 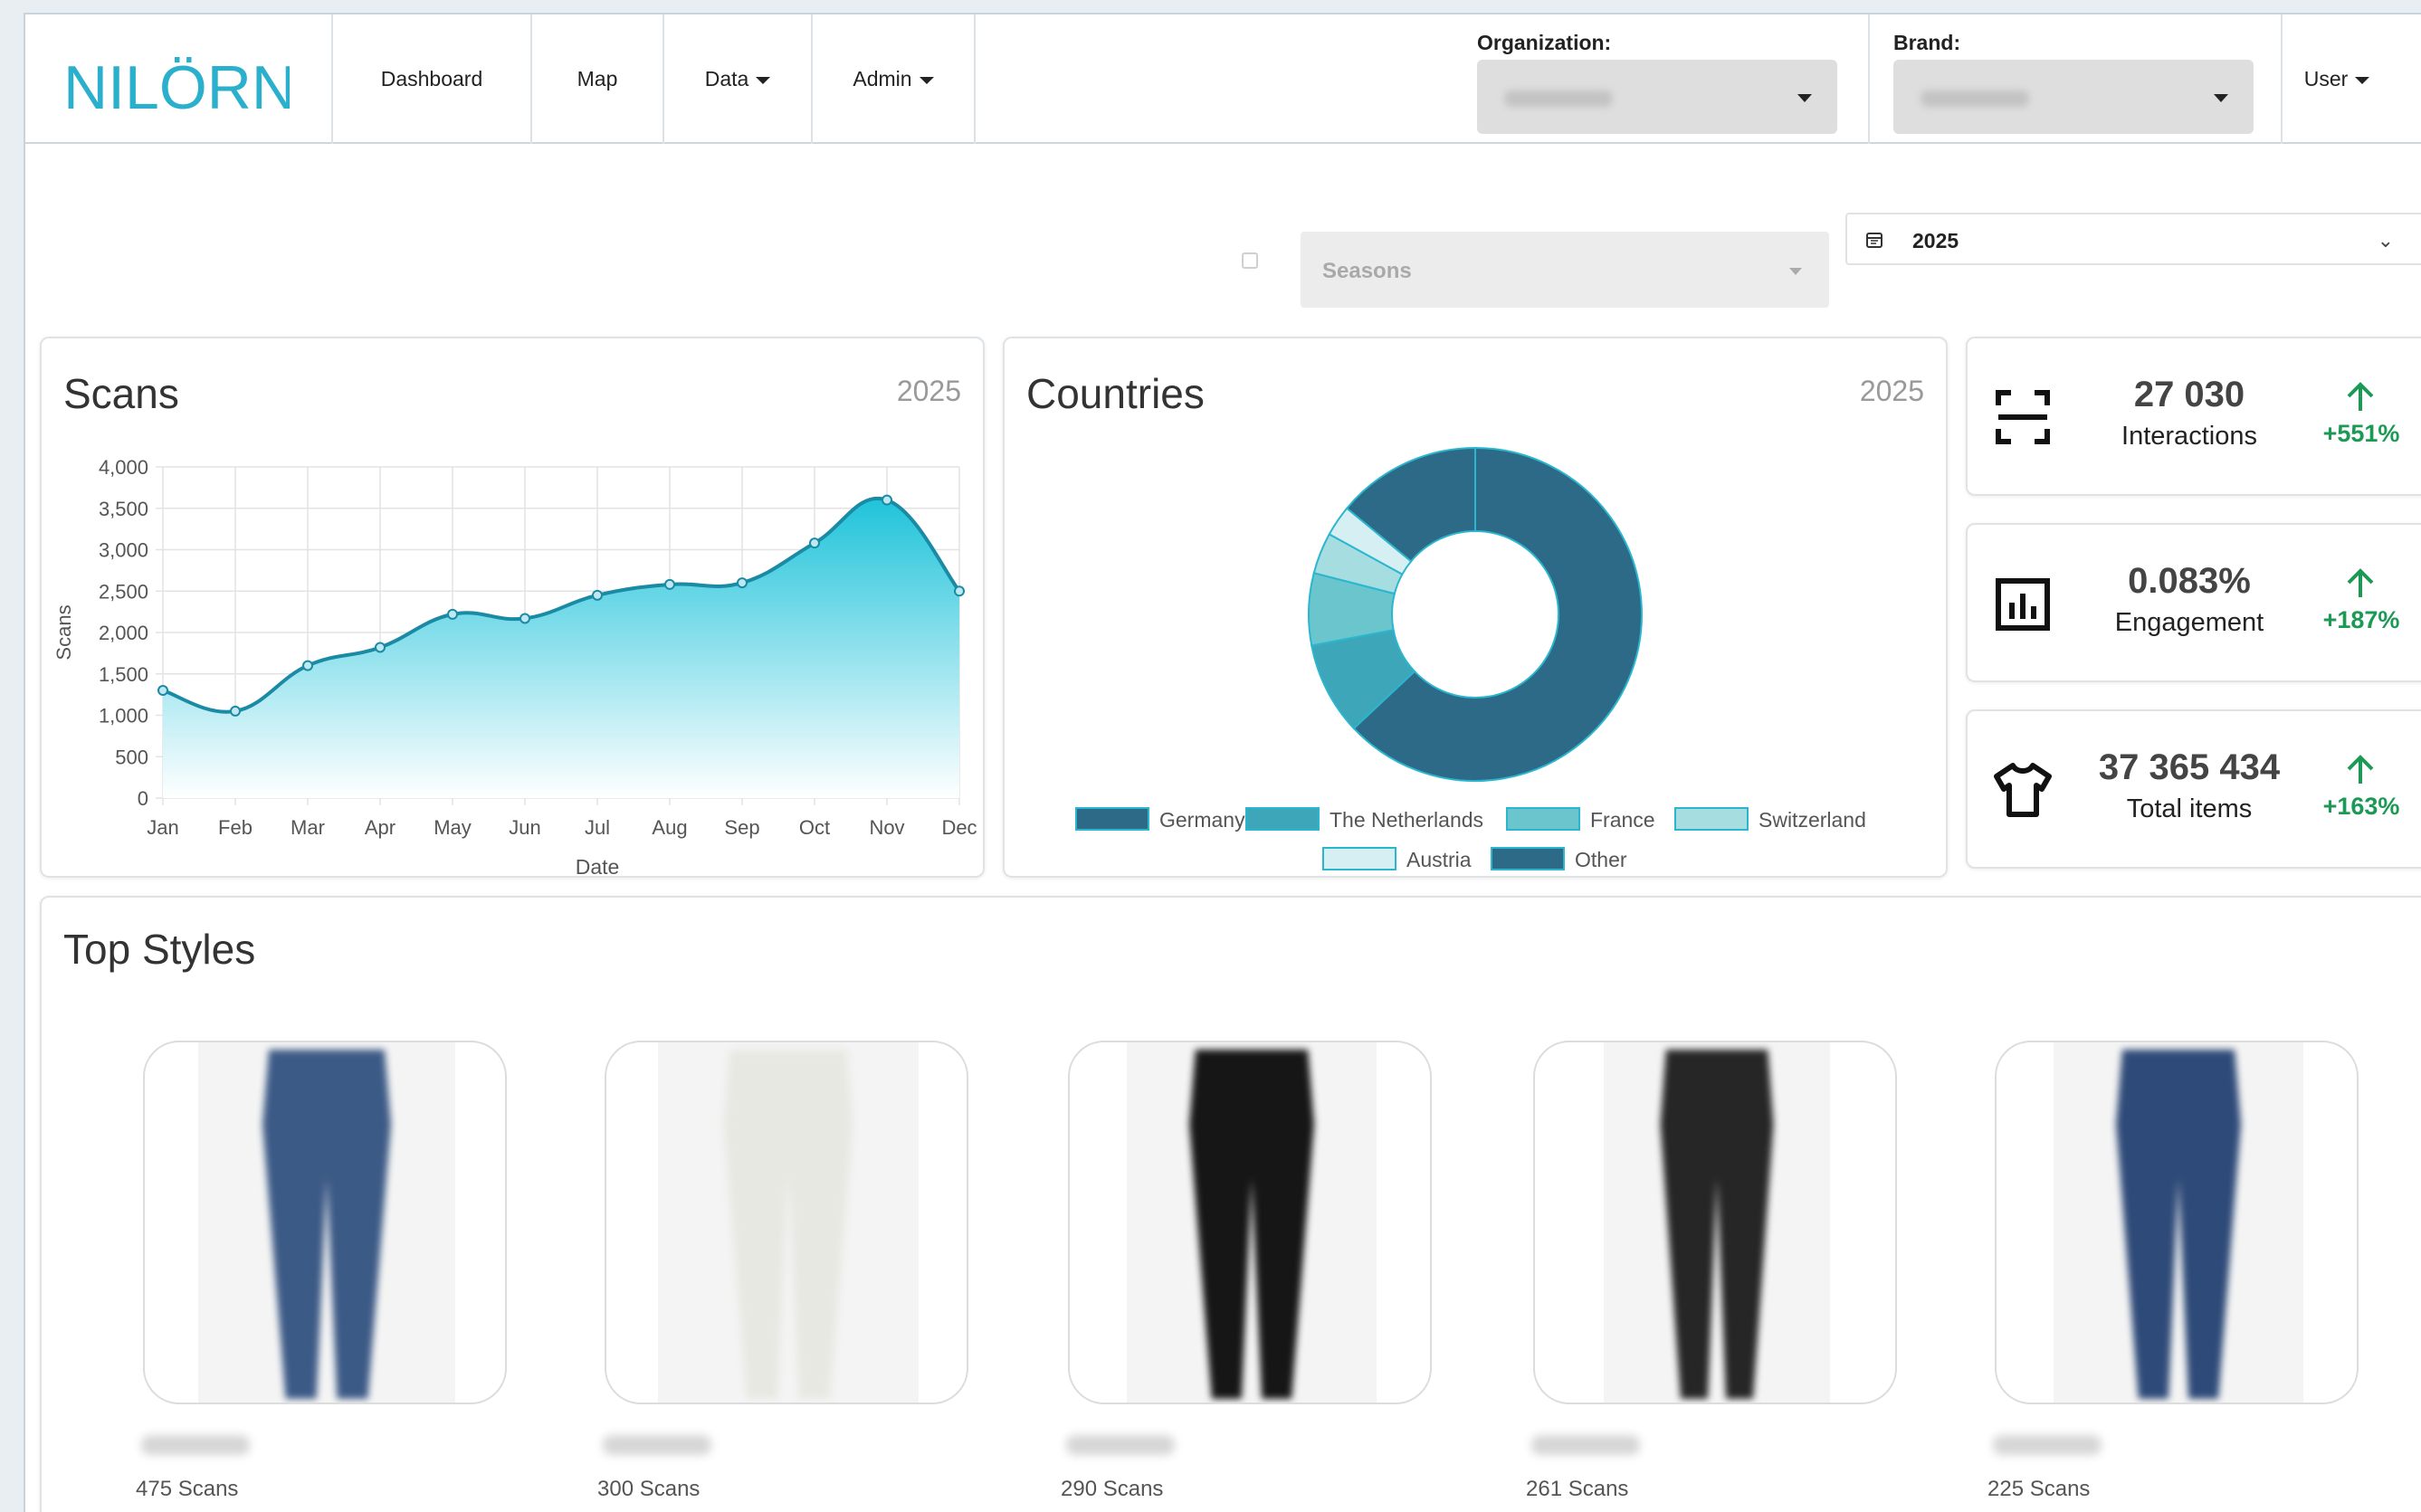 What do you see at coordinates (159, 950) in the screenshot?
I see `top-styles-title: Top Styles` at bounding box center [159, 950].